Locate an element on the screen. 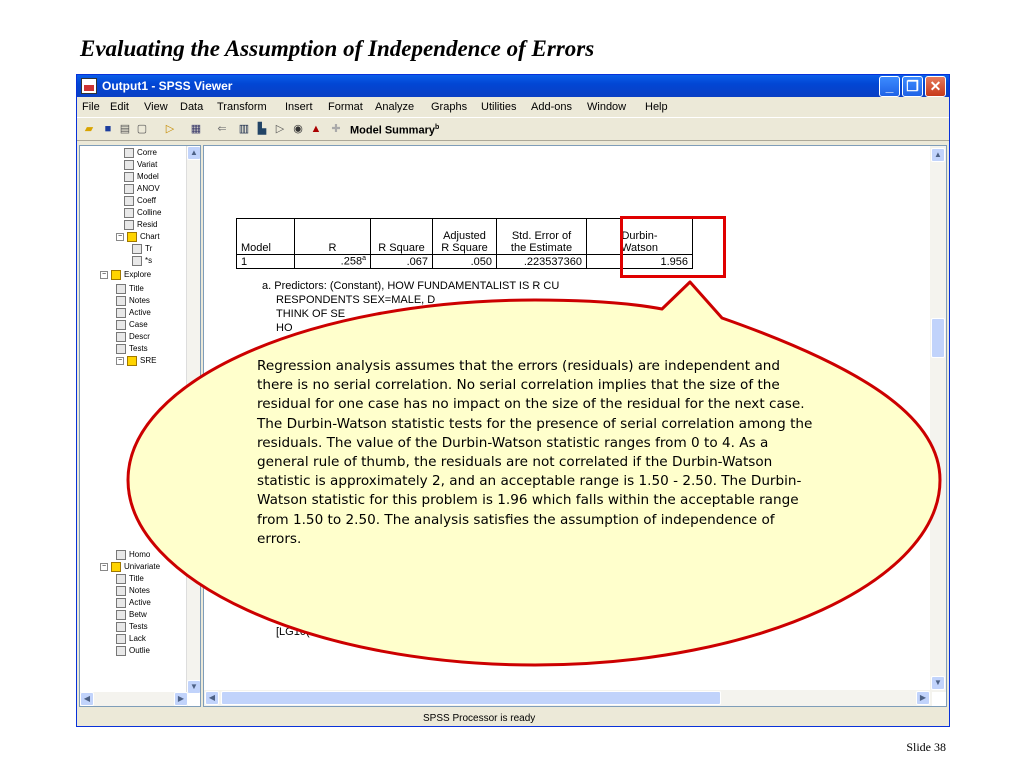  slide-number: Slide 38 is located at coordinates (926, 747).